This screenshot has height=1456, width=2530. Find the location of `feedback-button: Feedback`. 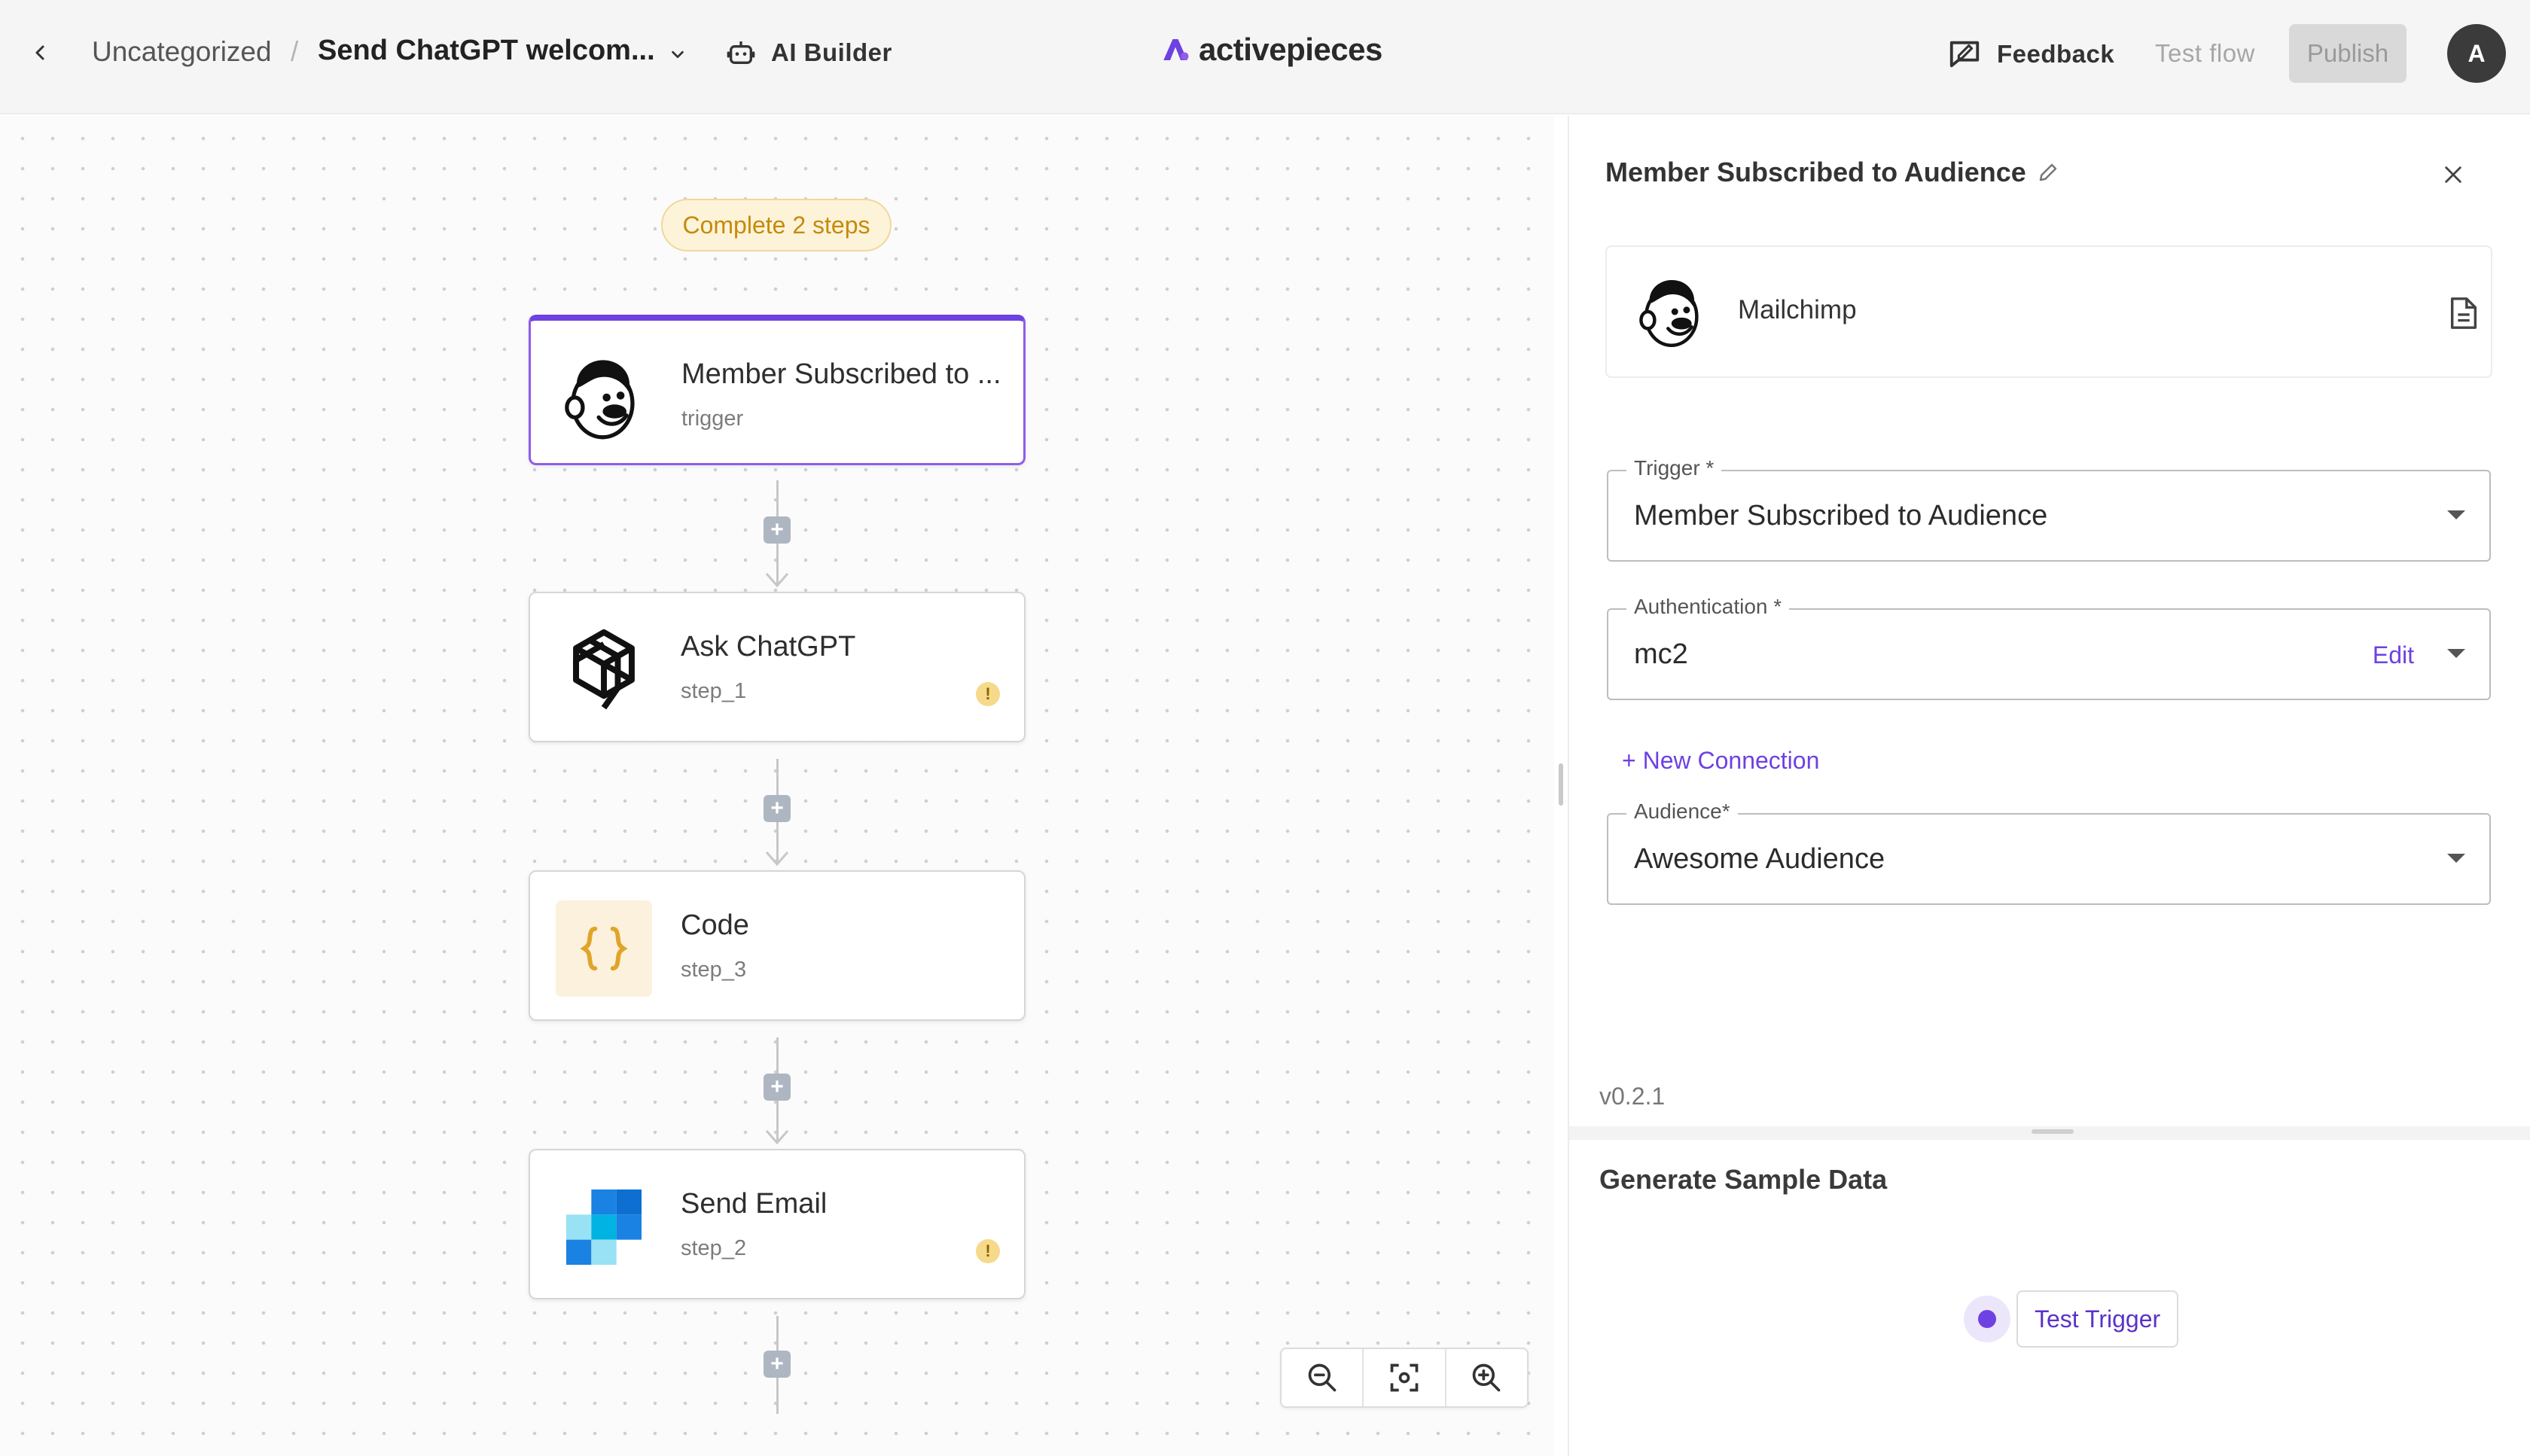

feedback-button: Feedback is located at coordinates (2031, 54).